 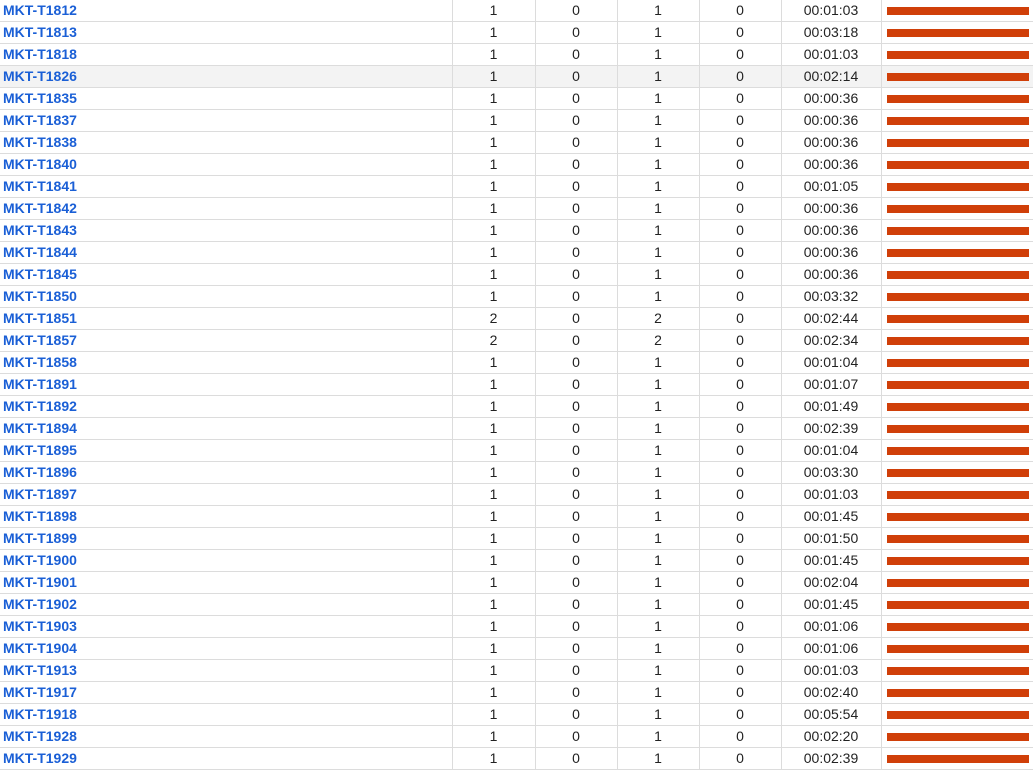 I want to click on table-row: MKT-T1841 1 0 1 0 00:01:05, so click(x=516, y=186).